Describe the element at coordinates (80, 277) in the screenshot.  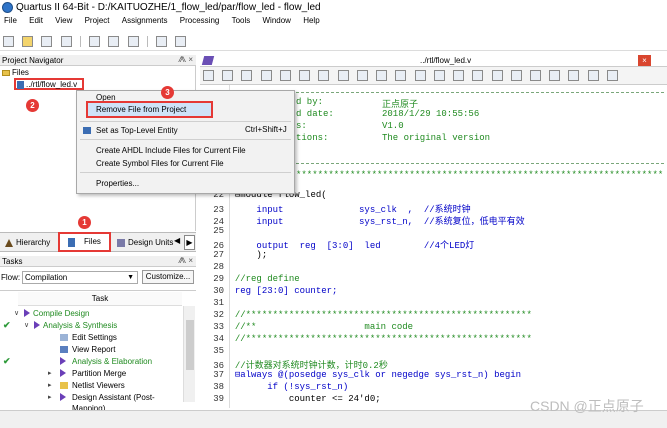
I see `flow-select: Compilation ▼` at that location.